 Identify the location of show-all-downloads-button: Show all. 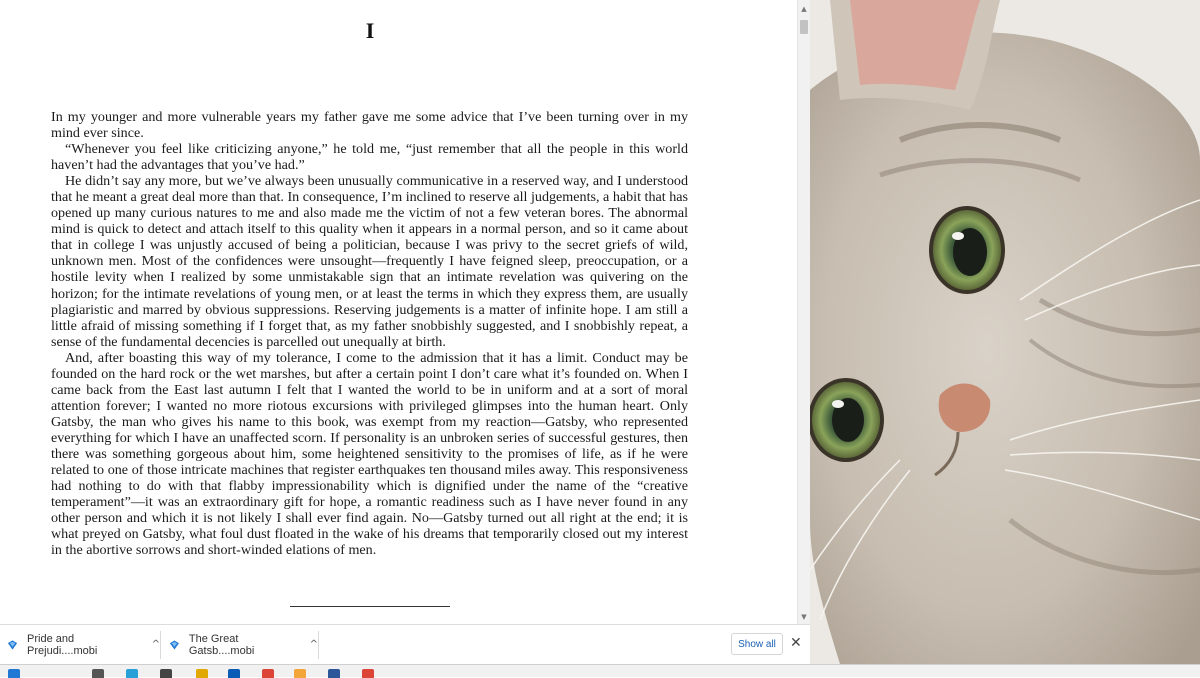
(757, 644).